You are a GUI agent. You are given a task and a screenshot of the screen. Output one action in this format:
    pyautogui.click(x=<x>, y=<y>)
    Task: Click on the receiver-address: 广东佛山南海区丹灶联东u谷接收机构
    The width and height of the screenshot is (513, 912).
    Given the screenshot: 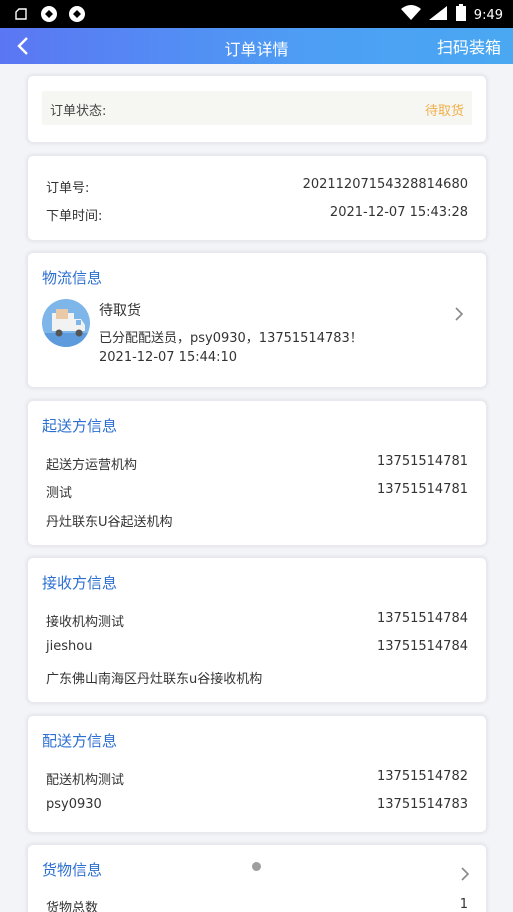 What is the action you would take?
    pyautogui.click(x=154, y=679)
    